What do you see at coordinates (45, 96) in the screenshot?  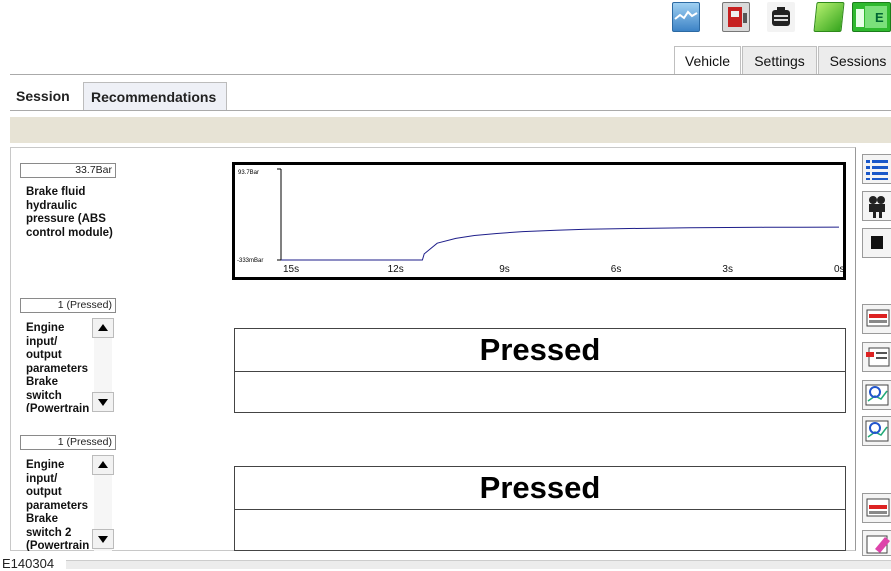 I see `subtab-session: Session` at bounding box center [45, 96].